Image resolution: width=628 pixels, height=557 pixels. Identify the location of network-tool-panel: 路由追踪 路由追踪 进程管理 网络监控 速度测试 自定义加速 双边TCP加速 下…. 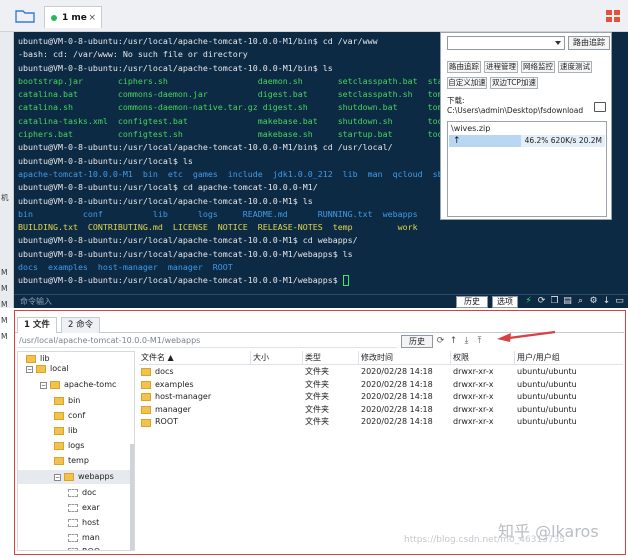
(526, 126).